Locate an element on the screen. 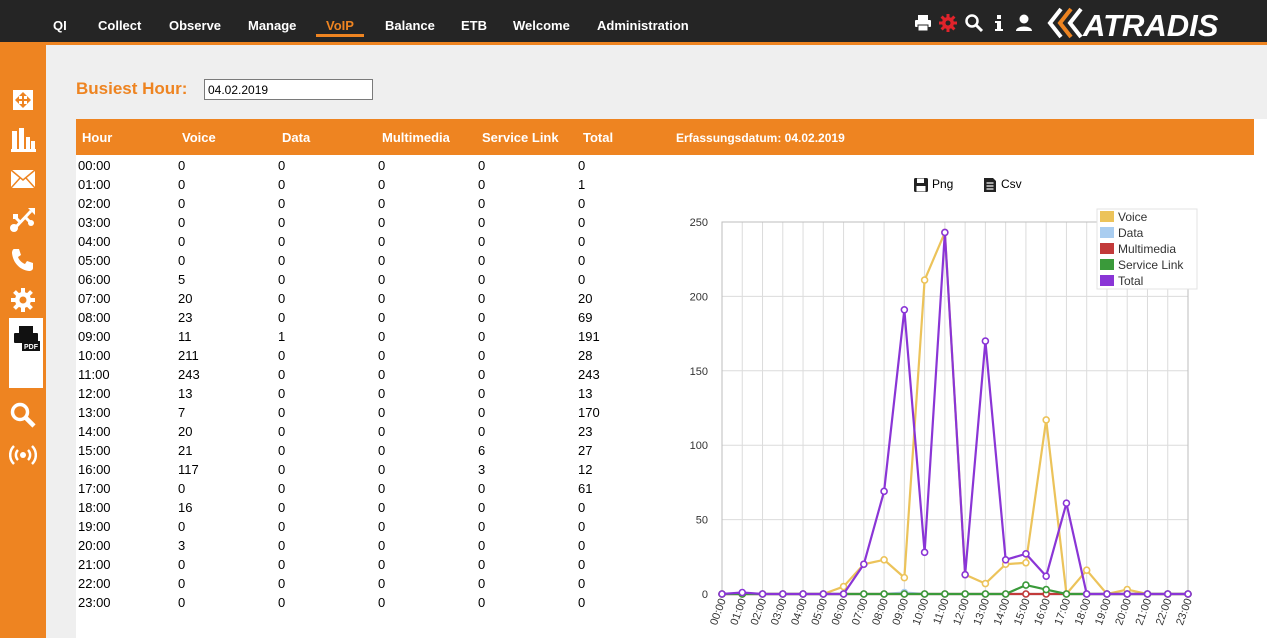 The image size is (1267, 638). nav-item-manage: Manage is located at coordinates (272, 25).